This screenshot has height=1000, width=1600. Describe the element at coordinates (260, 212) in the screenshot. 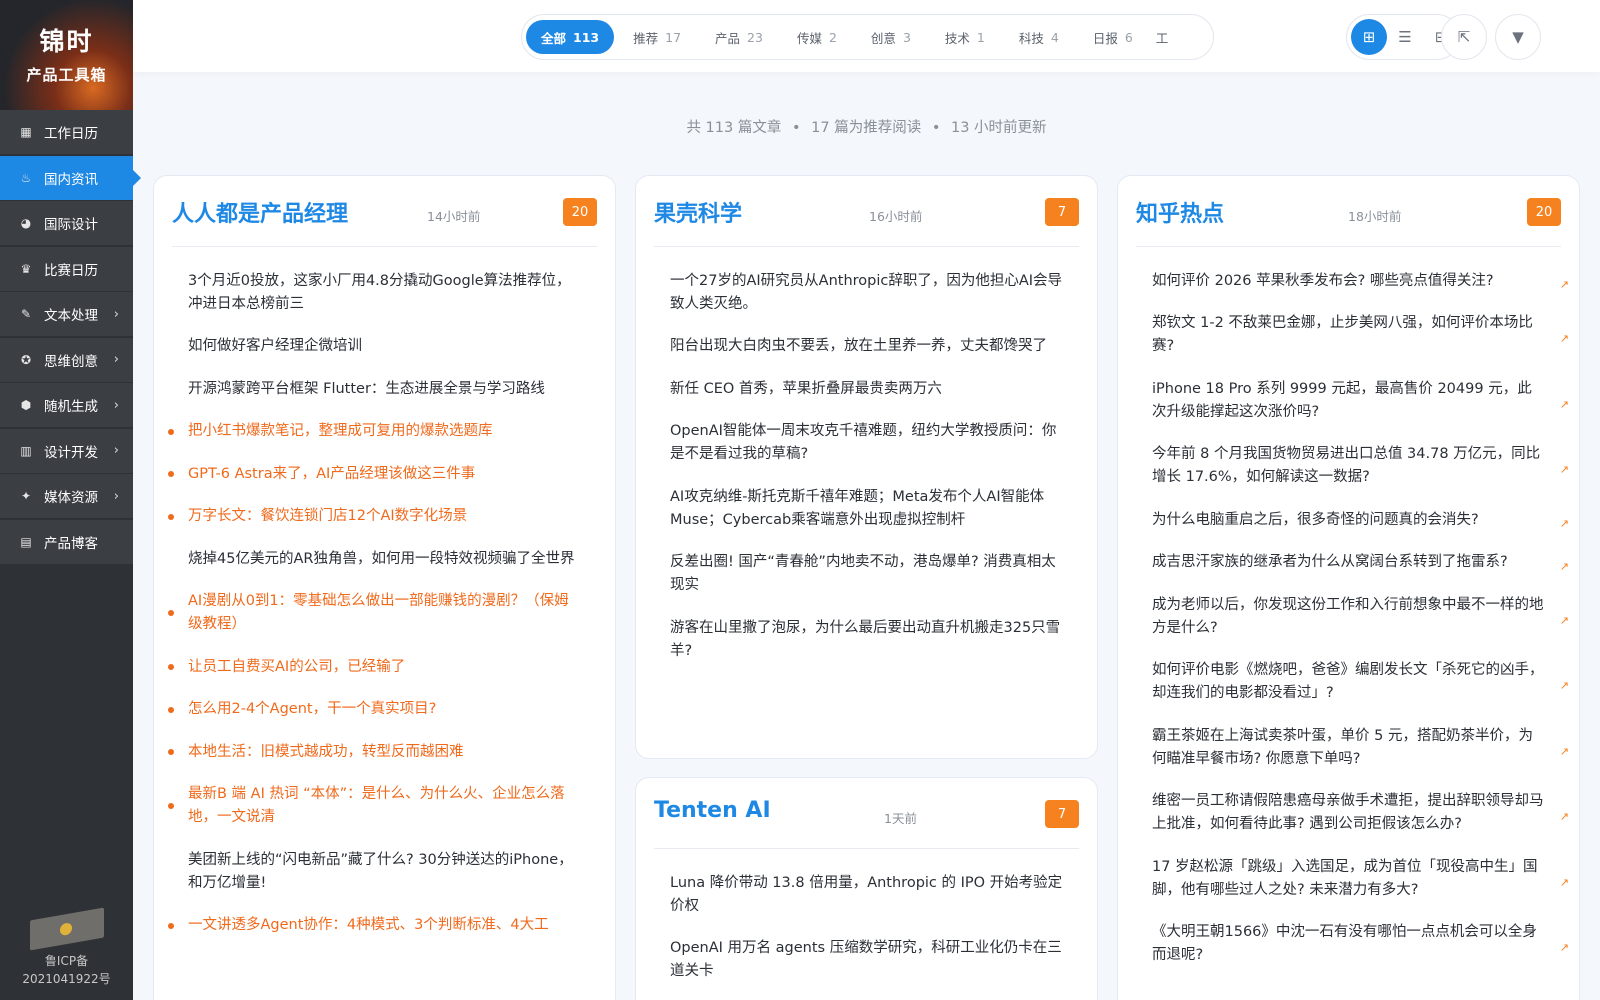

I see `card-title: 人人都是产品经理` at that location.